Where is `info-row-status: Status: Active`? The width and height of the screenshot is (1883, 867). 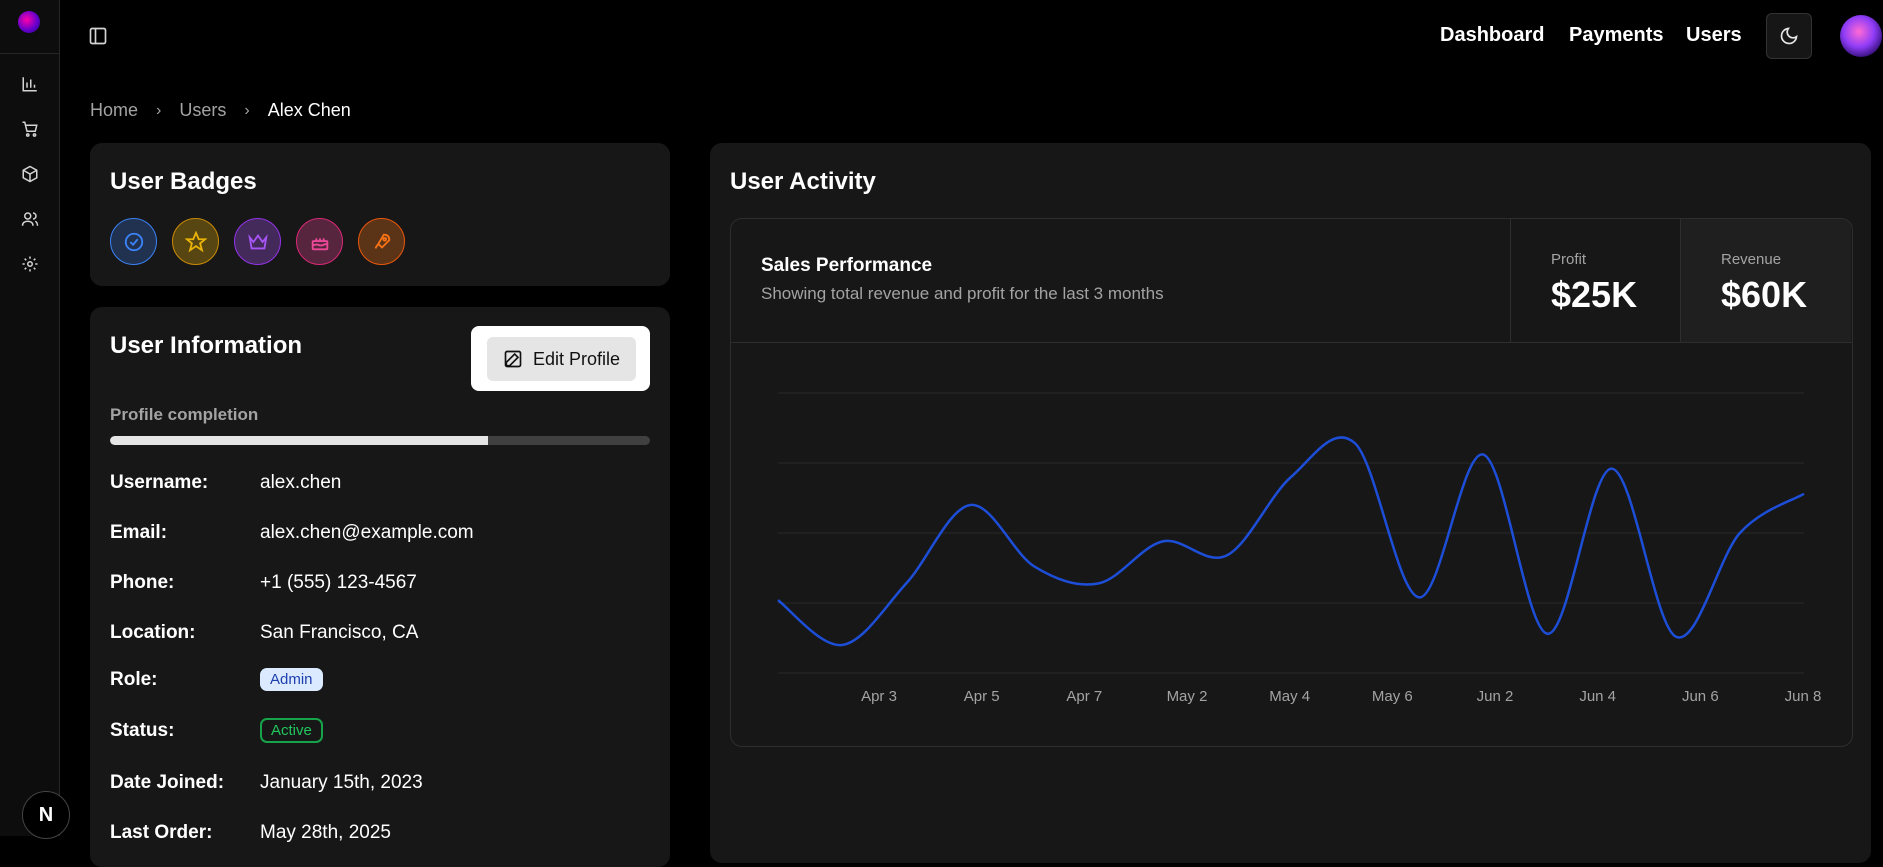 info-row-status: Status: Active is located at coordinates (216, 730).